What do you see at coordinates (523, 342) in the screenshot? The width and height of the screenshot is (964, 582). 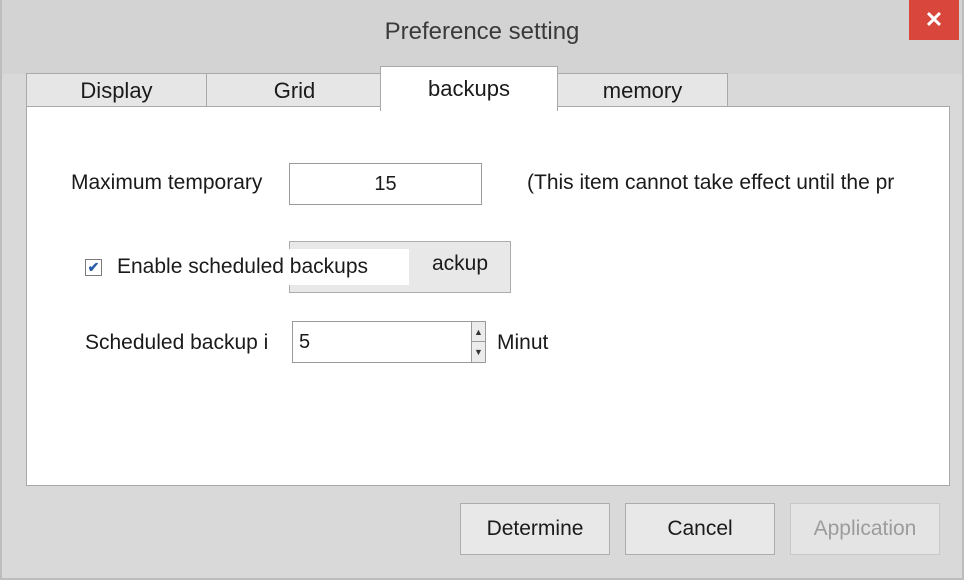 I see `interval-unit: Minut` at bounding box center [523, 342].